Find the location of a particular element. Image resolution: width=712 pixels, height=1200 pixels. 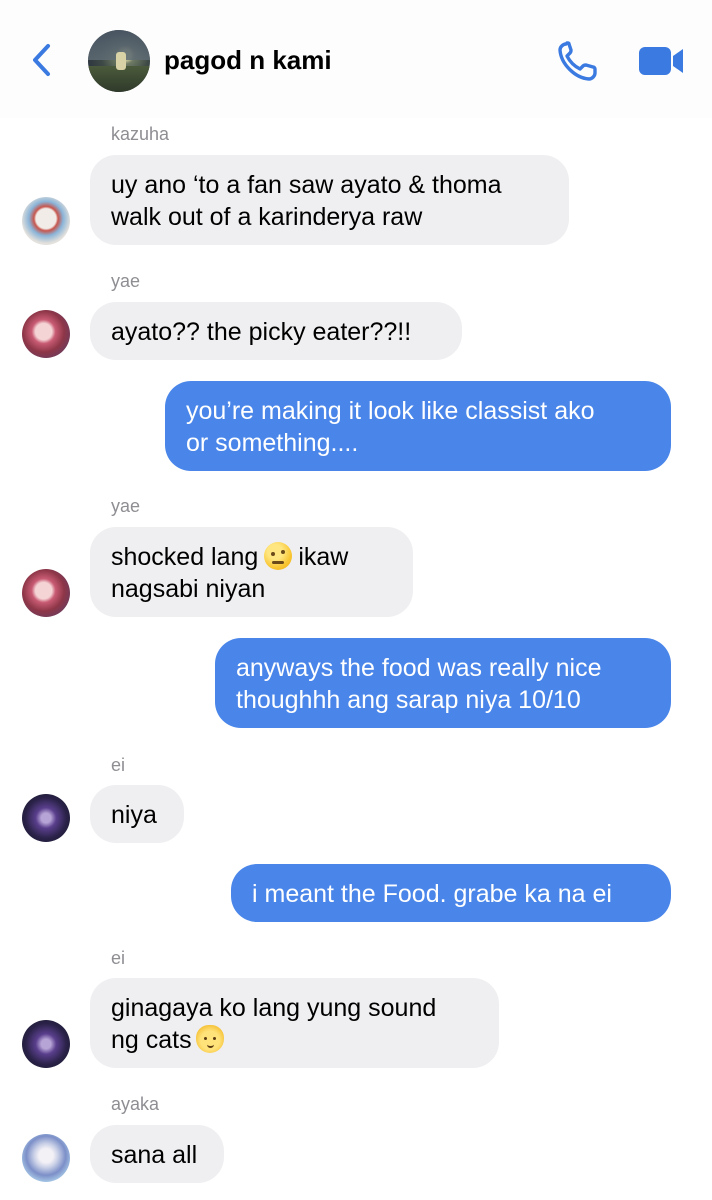

message-bubble: sana all is located at coordinates (157, 1154).